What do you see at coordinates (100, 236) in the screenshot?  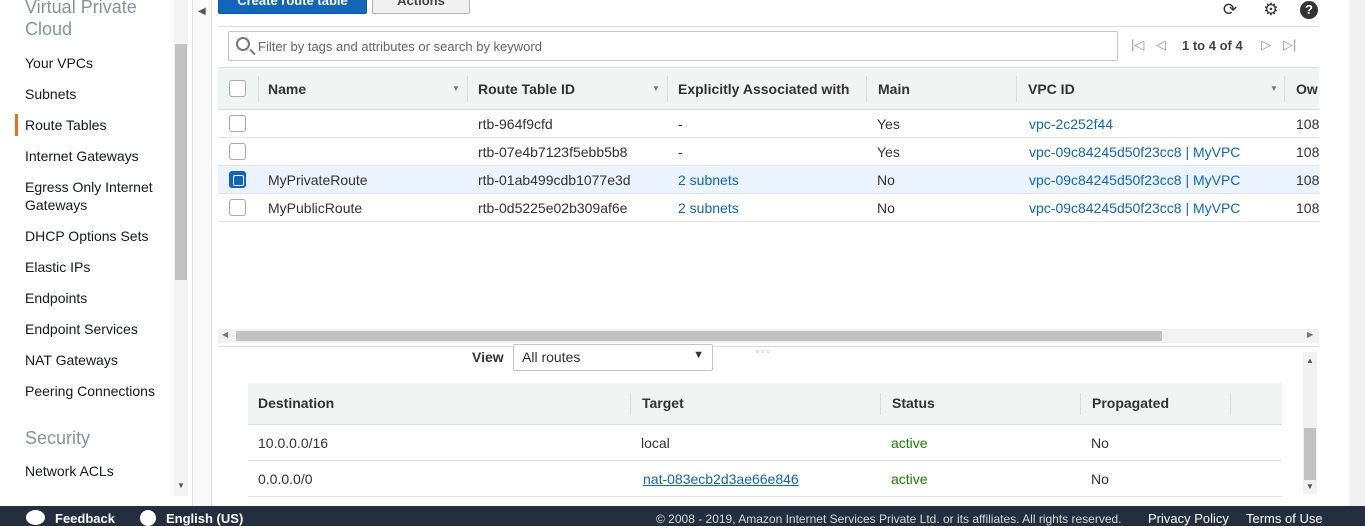 I see `sidebar-item-dhcp-options-sets: DHCP Options Sets` at bounding box center [100, 236].